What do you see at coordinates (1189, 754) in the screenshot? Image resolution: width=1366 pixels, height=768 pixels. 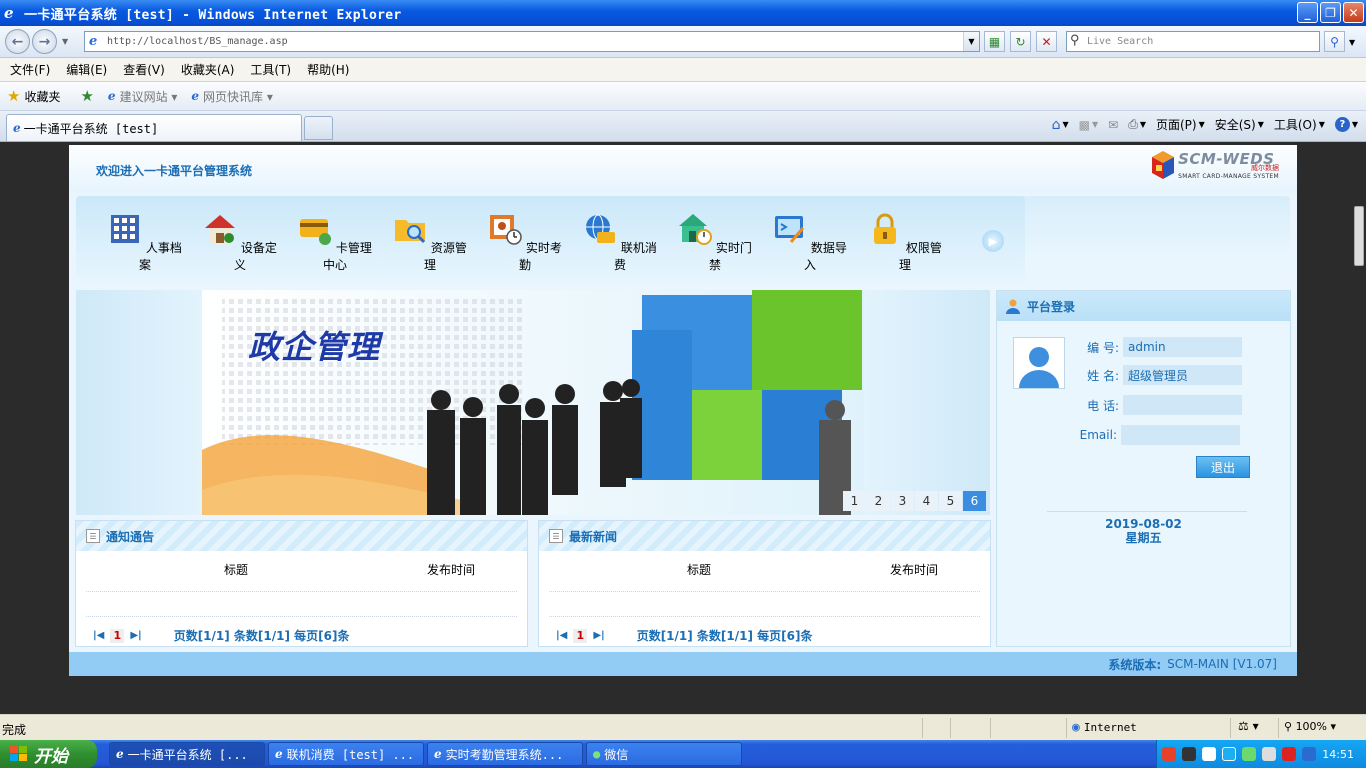 I see `help-tray-icon` at bounding box center [1189, 754].